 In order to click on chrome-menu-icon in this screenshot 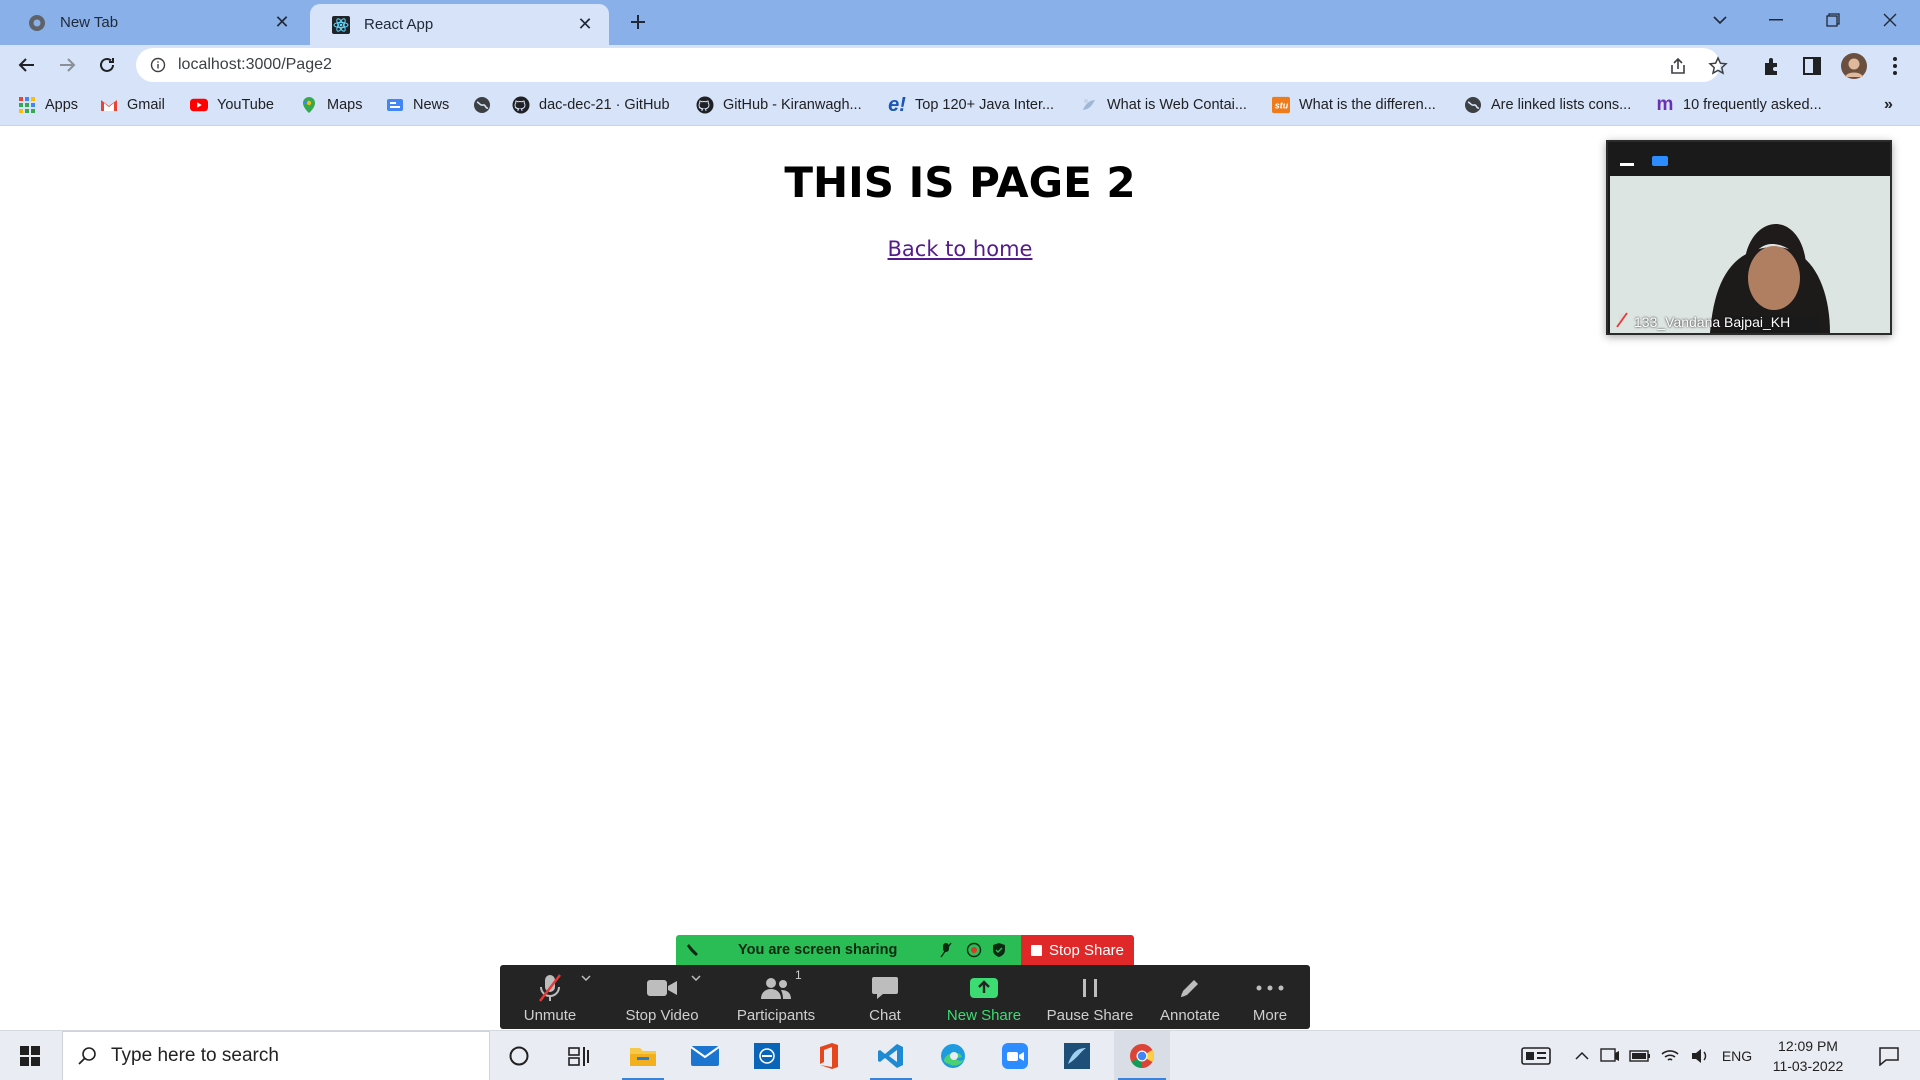, I will do `click(1895, 66)`.